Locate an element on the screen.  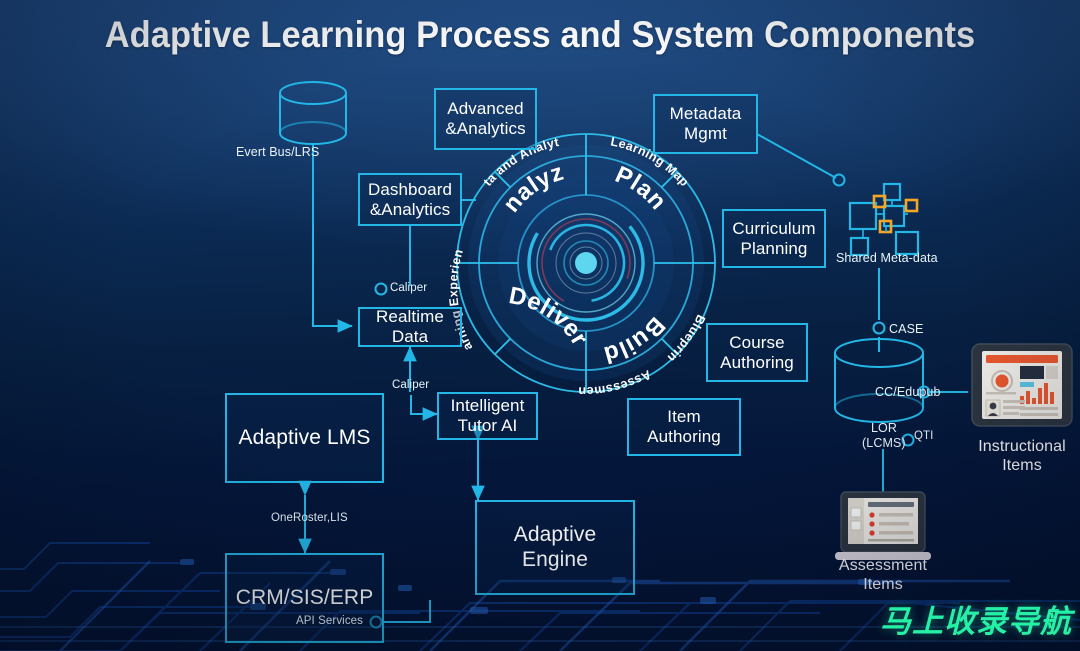
node-graph-icon is located at coordinates (884, 219).